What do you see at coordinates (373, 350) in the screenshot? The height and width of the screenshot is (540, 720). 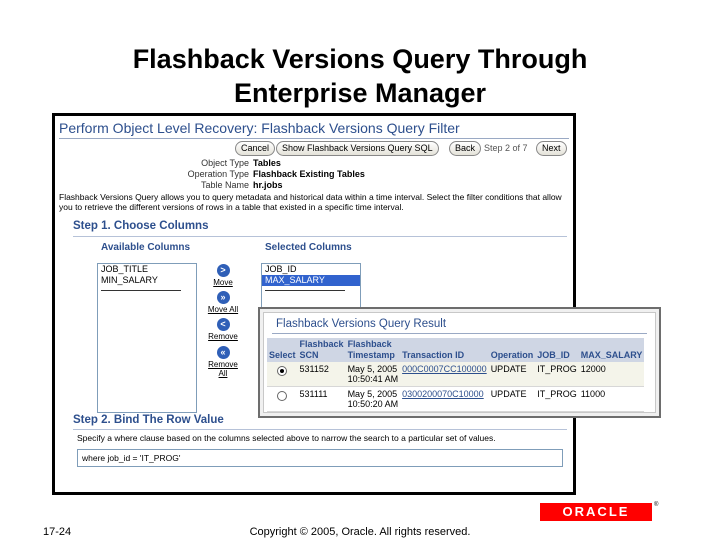 I see `col-header-timestamp: Flashback Timestamp` at bounding box center [373, 350].